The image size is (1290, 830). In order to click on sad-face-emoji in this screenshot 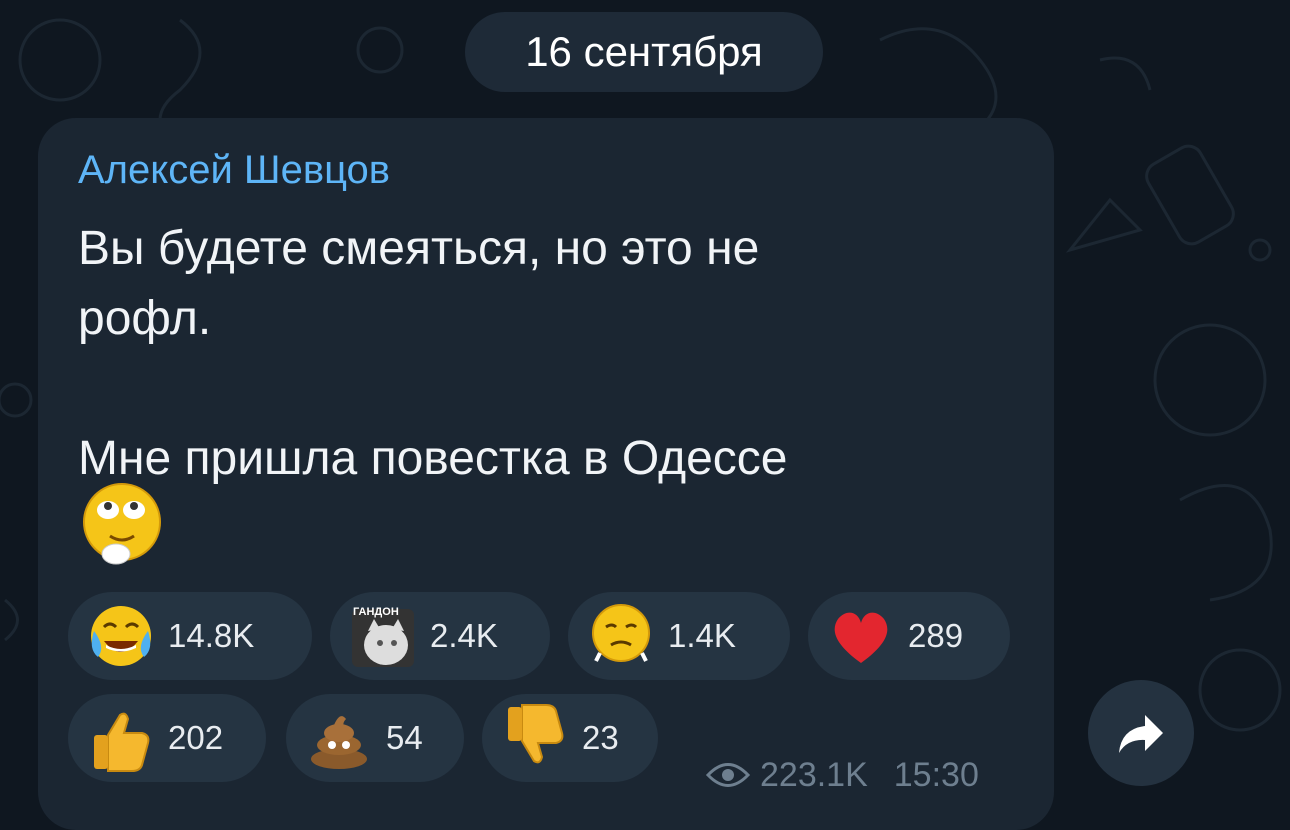, I will do `click(621, 636)`.